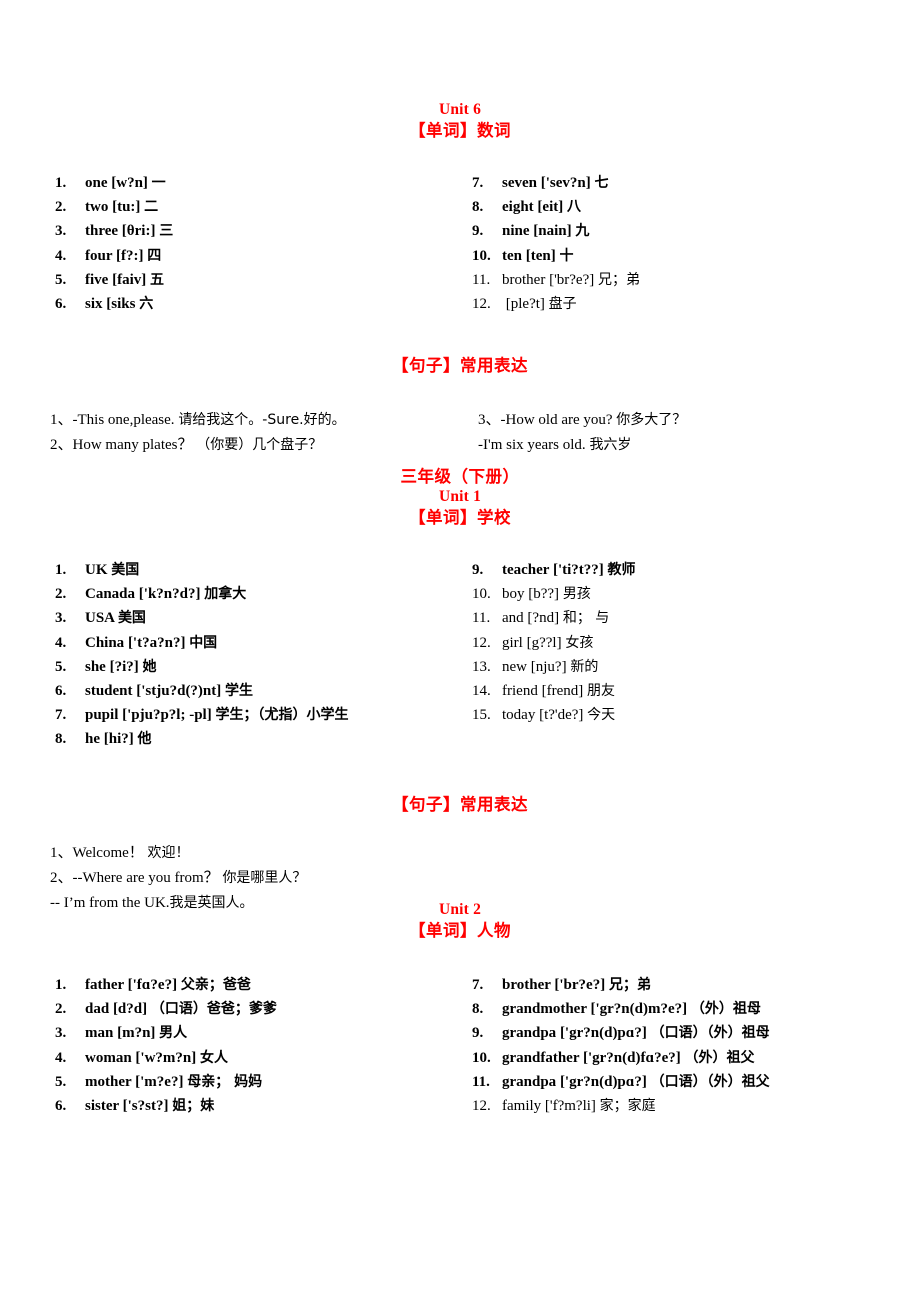 Image resolution: width=920 pixels, height=1302 pixels. Describe the element at coordinates (260, 643) in the screenshot. I see `word-entry: 4. China ['t?a?n?] 中国` at that location.